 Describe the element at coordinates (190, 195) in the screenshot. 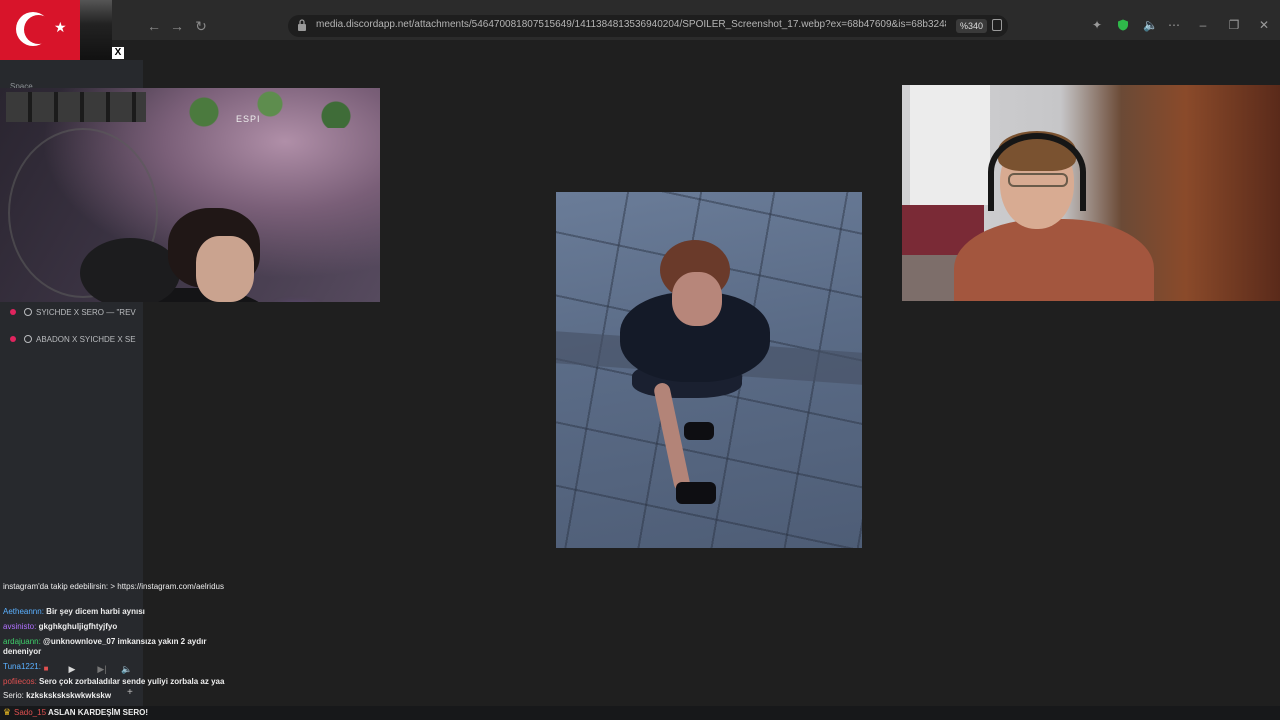

I see `streamer-webcam: ESPI` at that location.